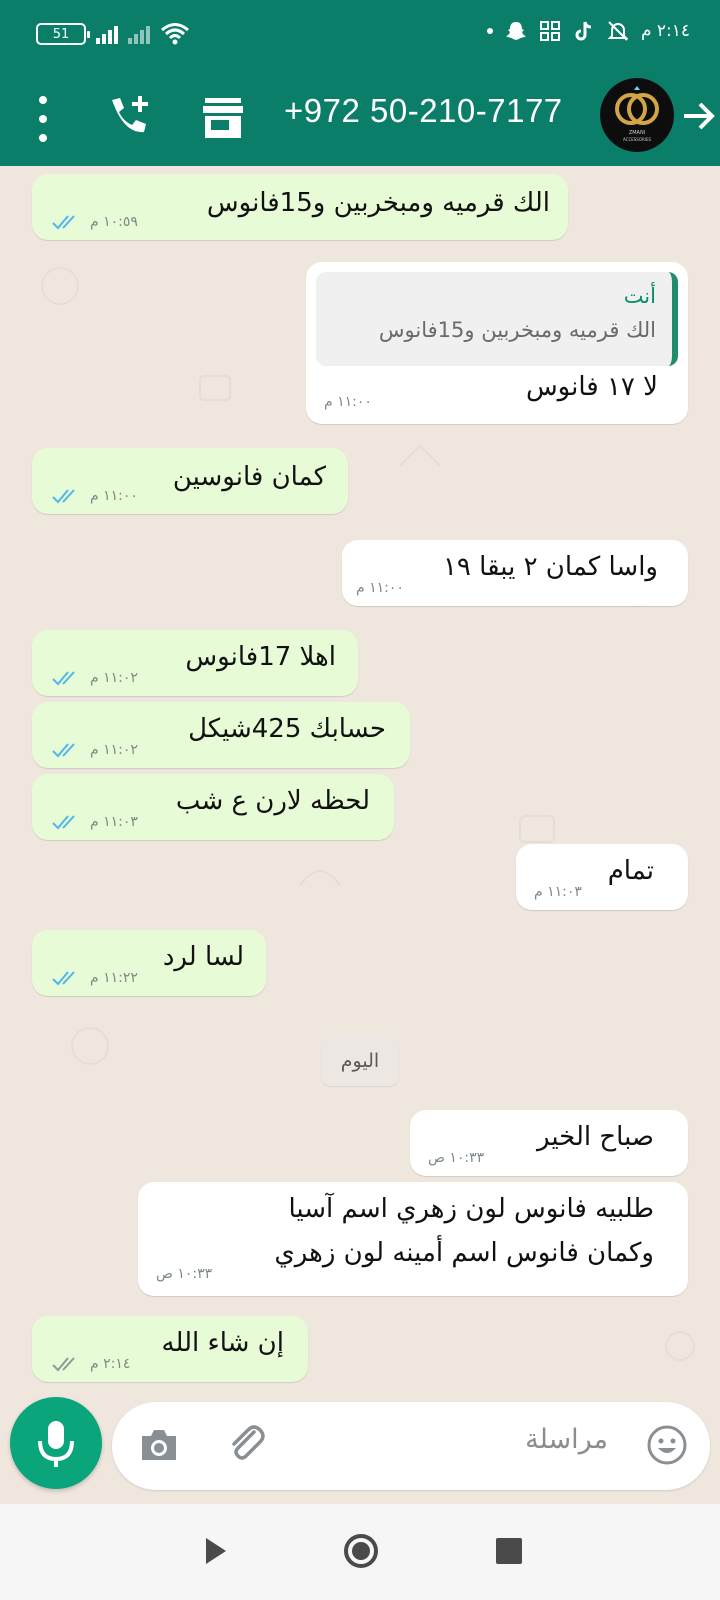  Describe the element at coordinates (471, 1209) in the screenshot. I see `message-text-line-1: طلبيه فانوس لون زهري اسم آسيا` at that location.